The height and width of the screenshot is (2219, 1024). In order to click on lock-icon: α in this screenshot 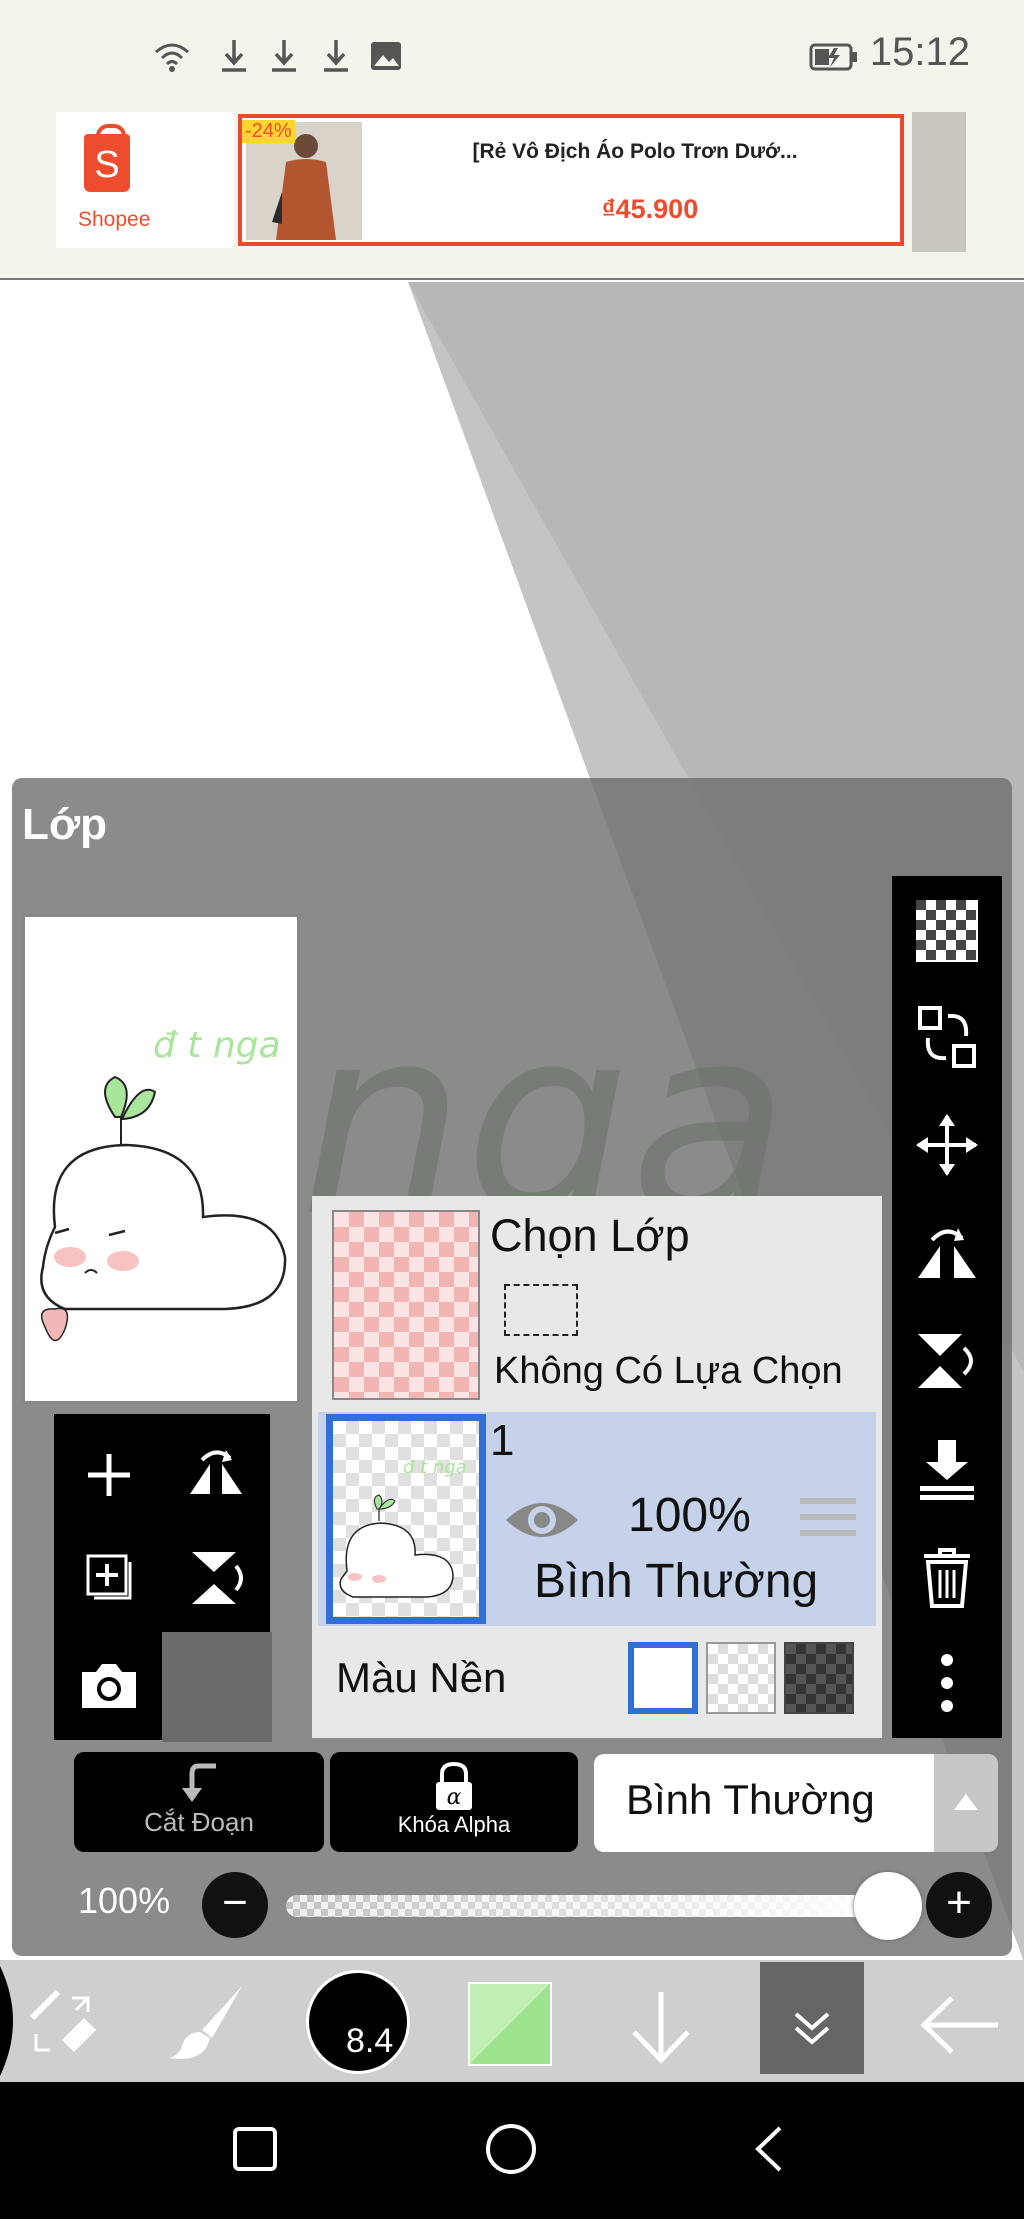, I will do `click(454, 1785)`.